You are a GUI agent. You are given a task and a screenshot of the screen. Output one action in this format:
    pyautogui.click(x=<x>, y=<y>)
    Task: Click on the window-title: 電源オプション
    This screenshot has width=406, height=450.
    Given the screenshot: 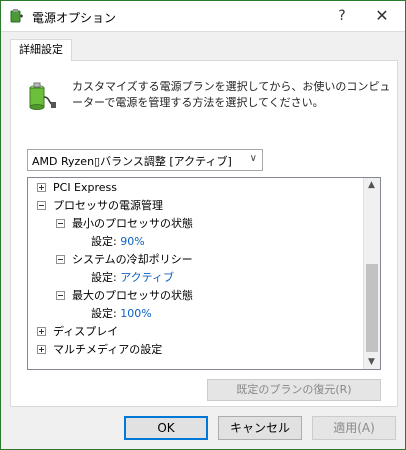 What is the action you would take?
    pyautogui.click(x=74, y=18)
    